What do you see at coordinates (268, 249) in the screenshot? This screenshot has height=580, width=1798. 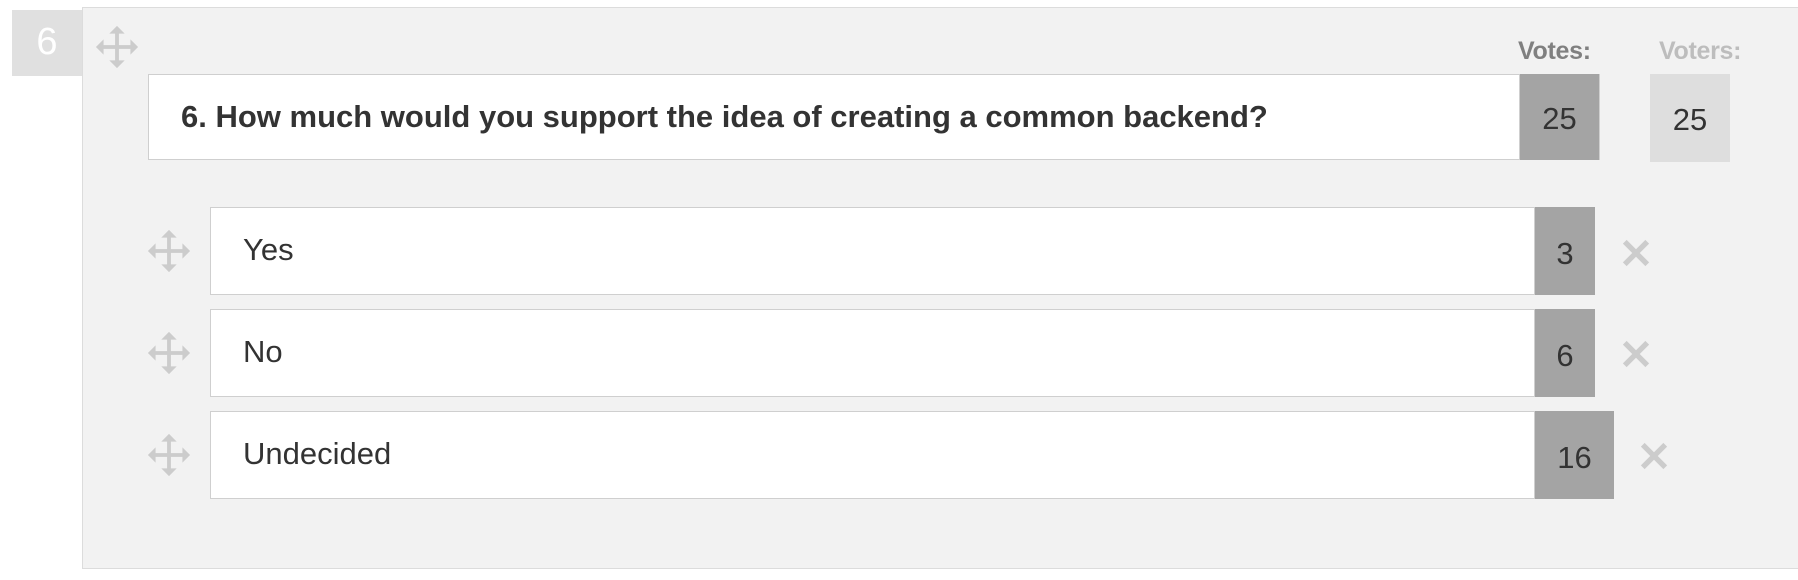 I see `answer-text: Yes` at bounding box center [268, 249].